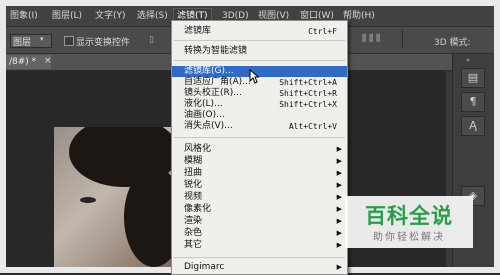 The width and height of the screenshot is (500, 275). I want to click on menu-item-label: 滤镜库, so click(198, 31).